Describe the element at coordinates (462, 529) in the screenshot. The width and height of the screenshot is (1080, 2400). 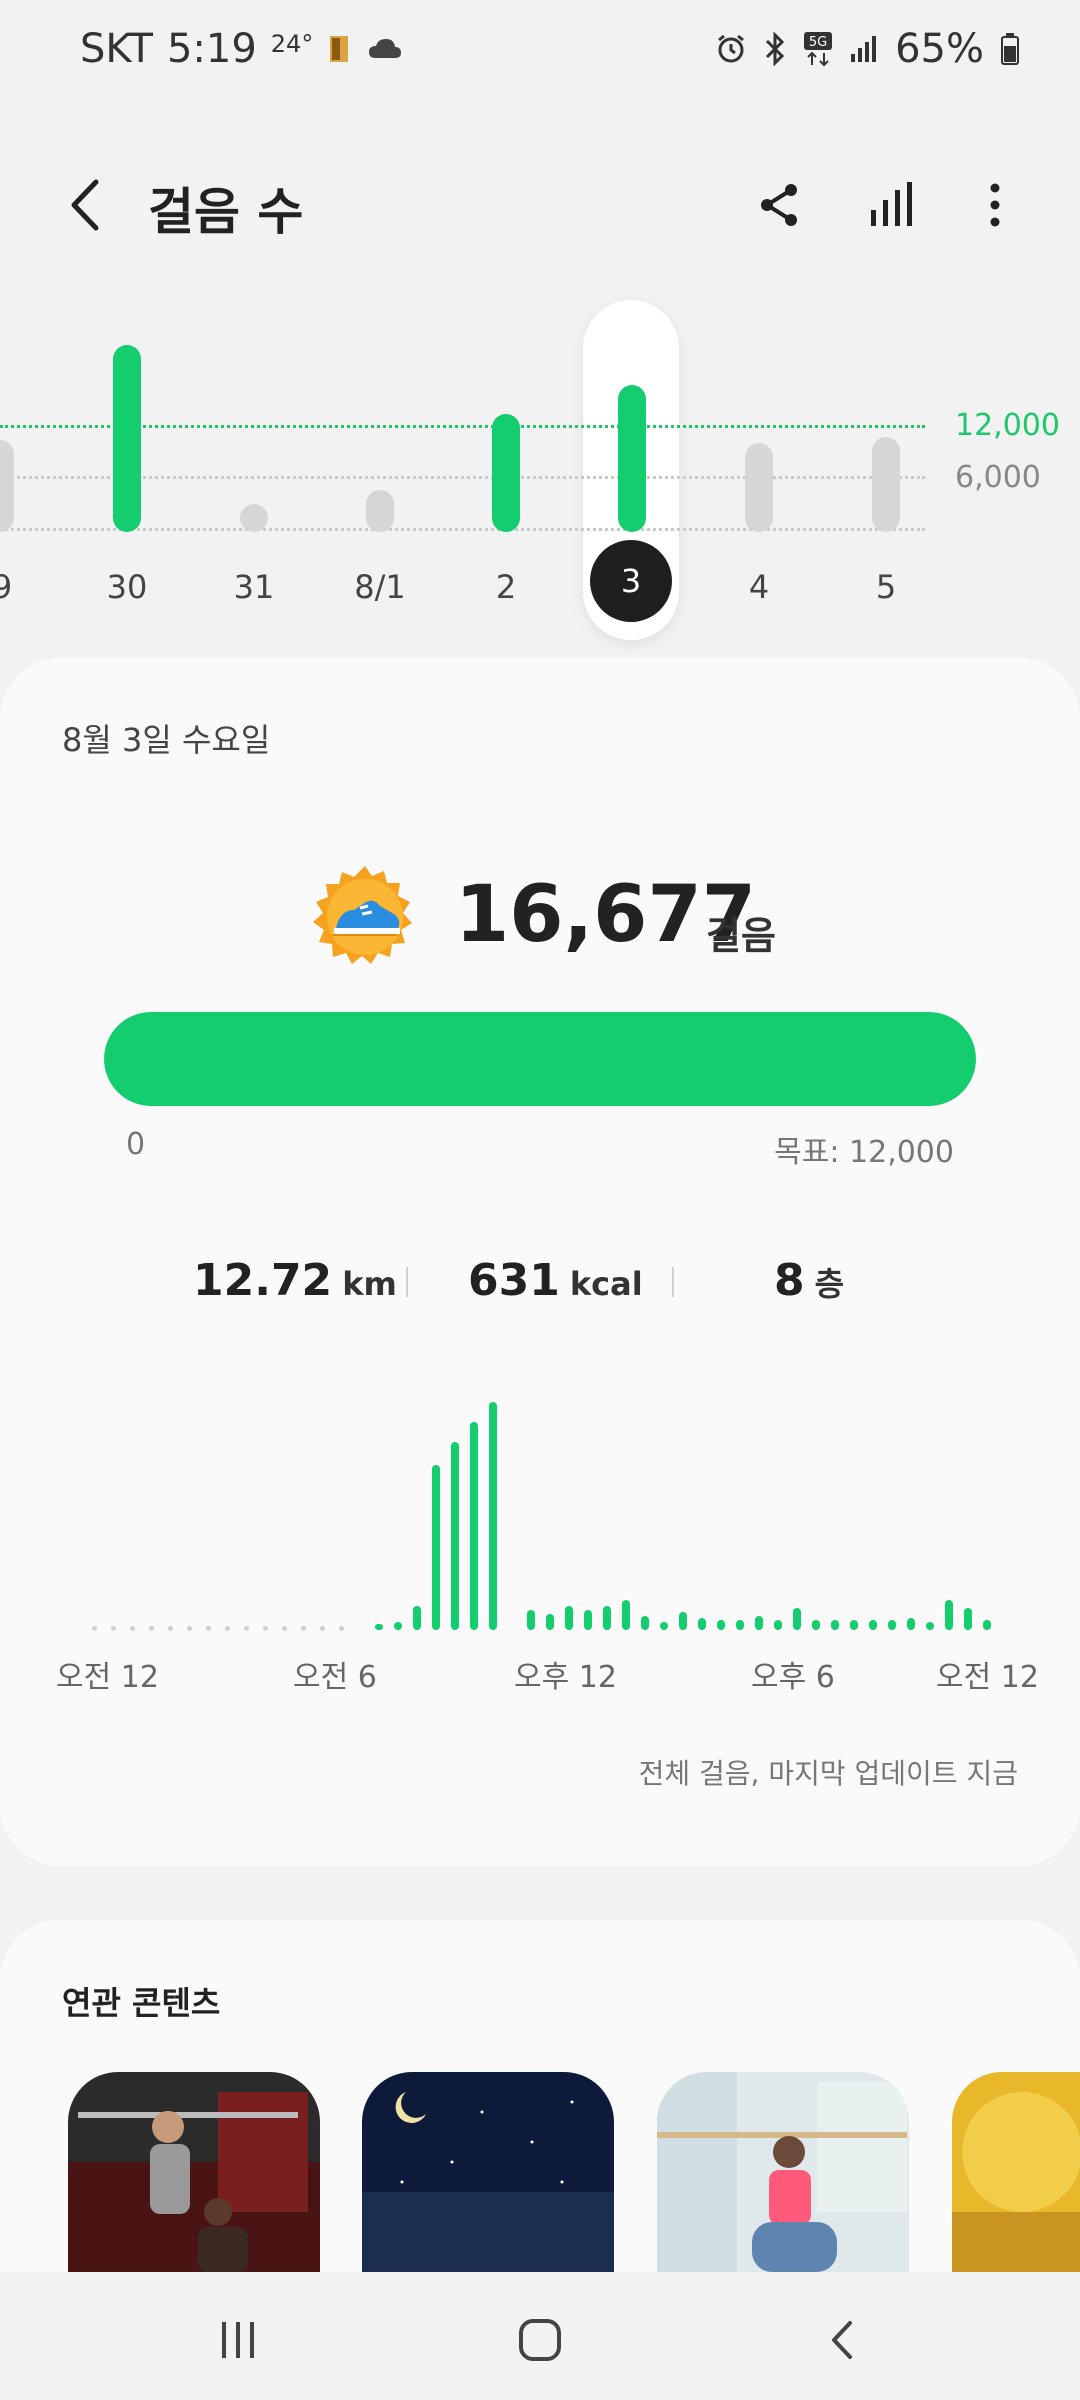
I see `grid-line-base` at that location.